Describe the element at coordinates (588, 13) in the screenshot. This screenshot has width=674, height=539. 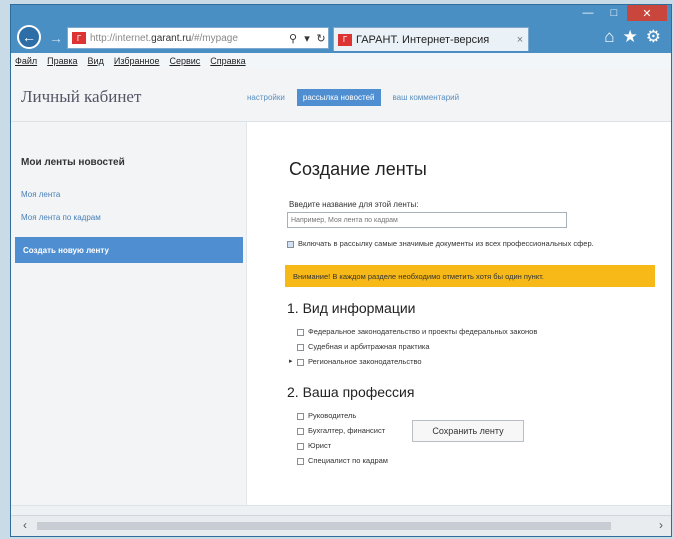
I see `minimize-icon: —` at that location.